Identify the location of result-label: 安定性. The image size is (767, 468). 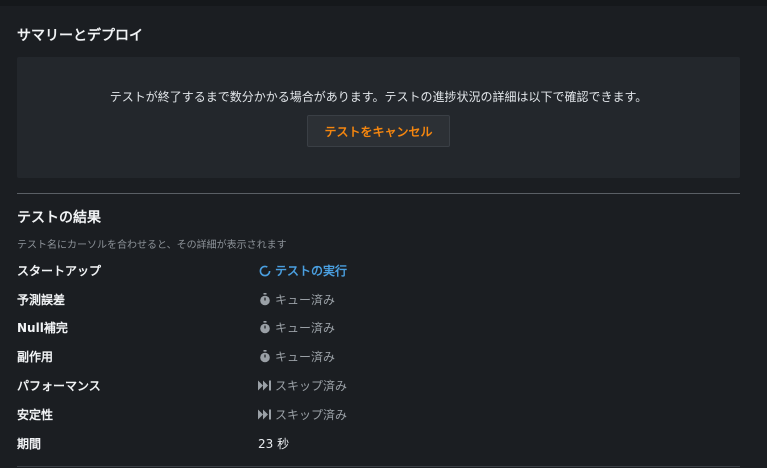
(35, 415).